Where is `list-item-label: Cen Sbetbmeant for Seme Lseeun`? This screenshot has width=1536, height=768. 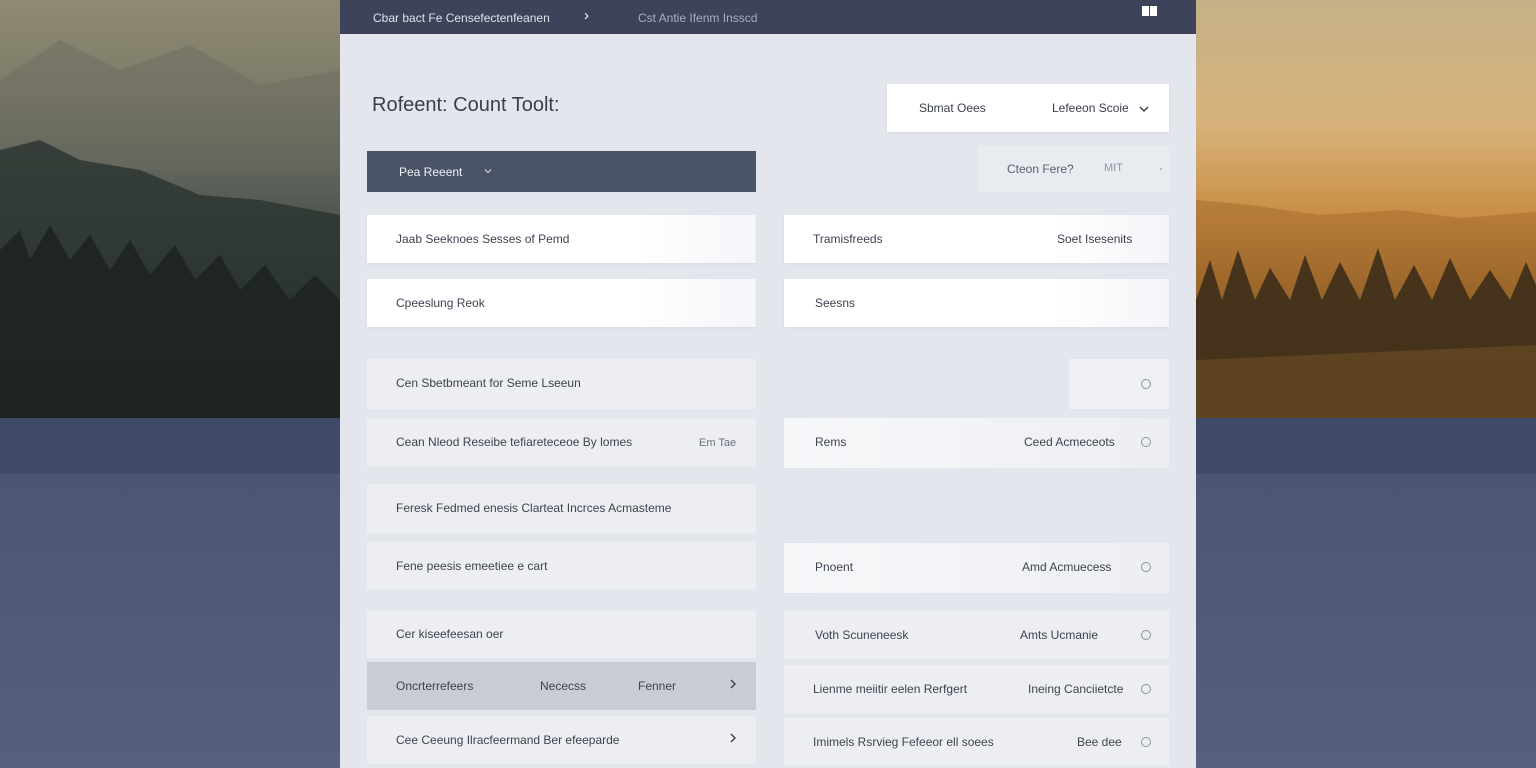 list-item-label: Cen Sbetbmeant for Seme Lseeun is located at coordinates (488, 383).